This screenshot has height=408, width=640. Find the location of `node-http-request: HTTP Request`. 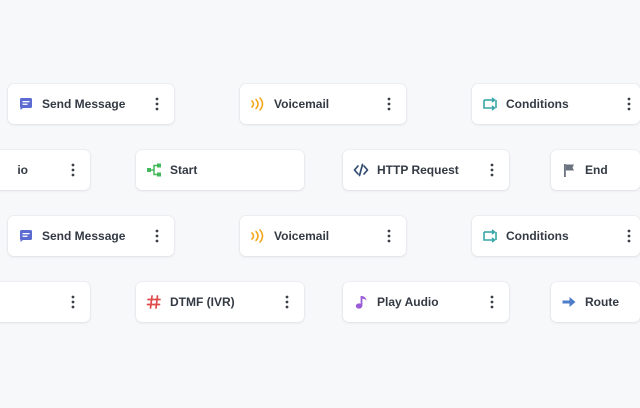

node-http-request: HTTP Request is located at coordinates (426, 170).